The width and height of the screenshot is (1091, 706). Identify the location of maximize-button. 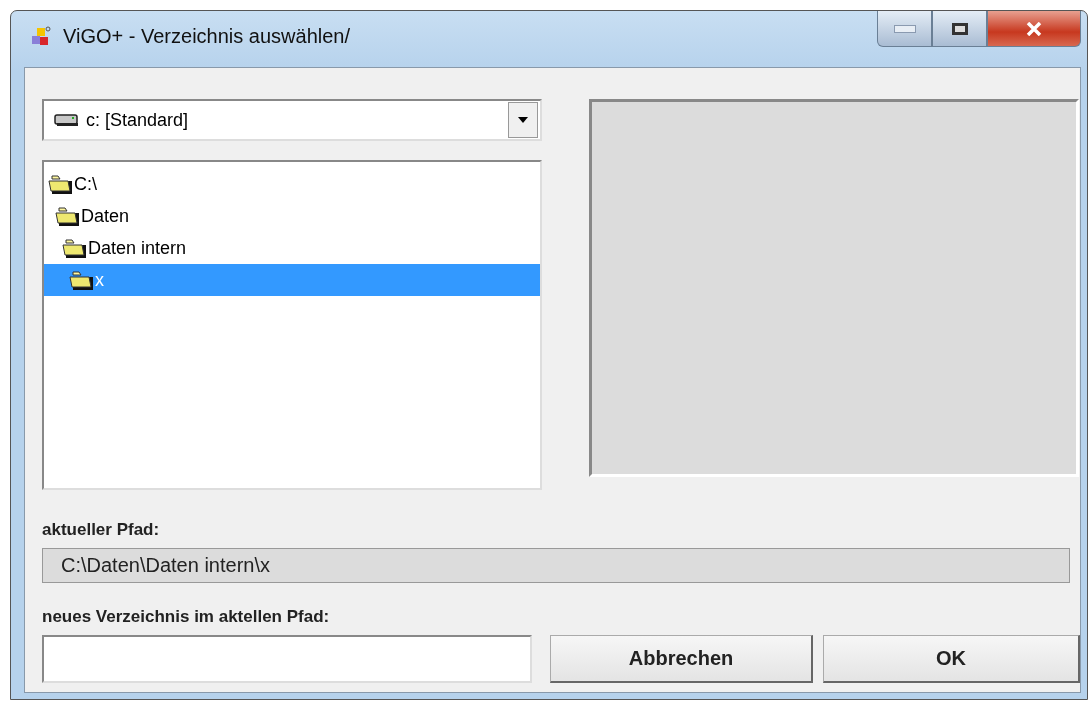
(959, 29).